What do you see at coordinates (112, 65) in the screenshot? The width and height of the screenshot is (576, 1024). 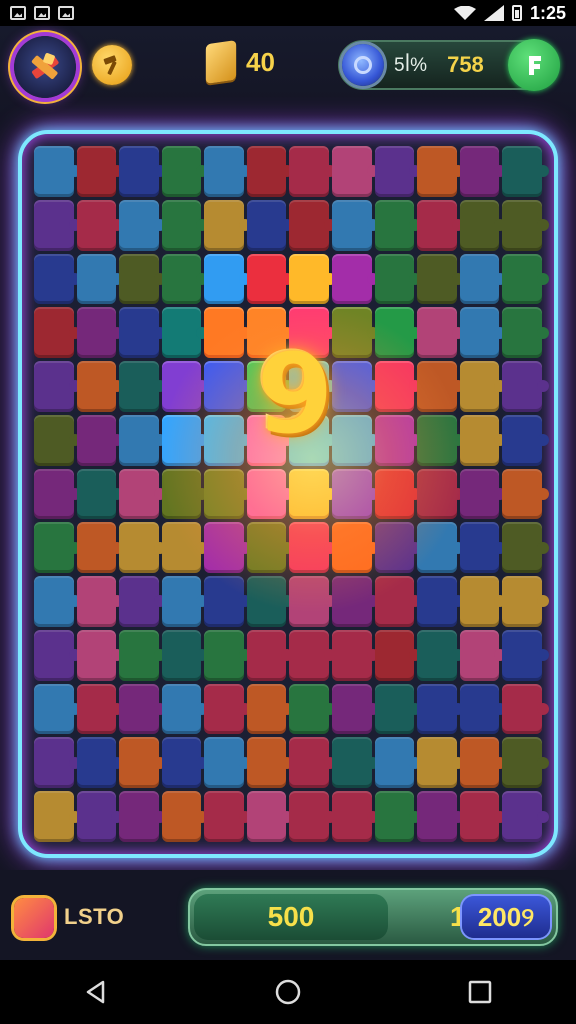 I see `hammer-tool-button` at bounding box center [112, 65].